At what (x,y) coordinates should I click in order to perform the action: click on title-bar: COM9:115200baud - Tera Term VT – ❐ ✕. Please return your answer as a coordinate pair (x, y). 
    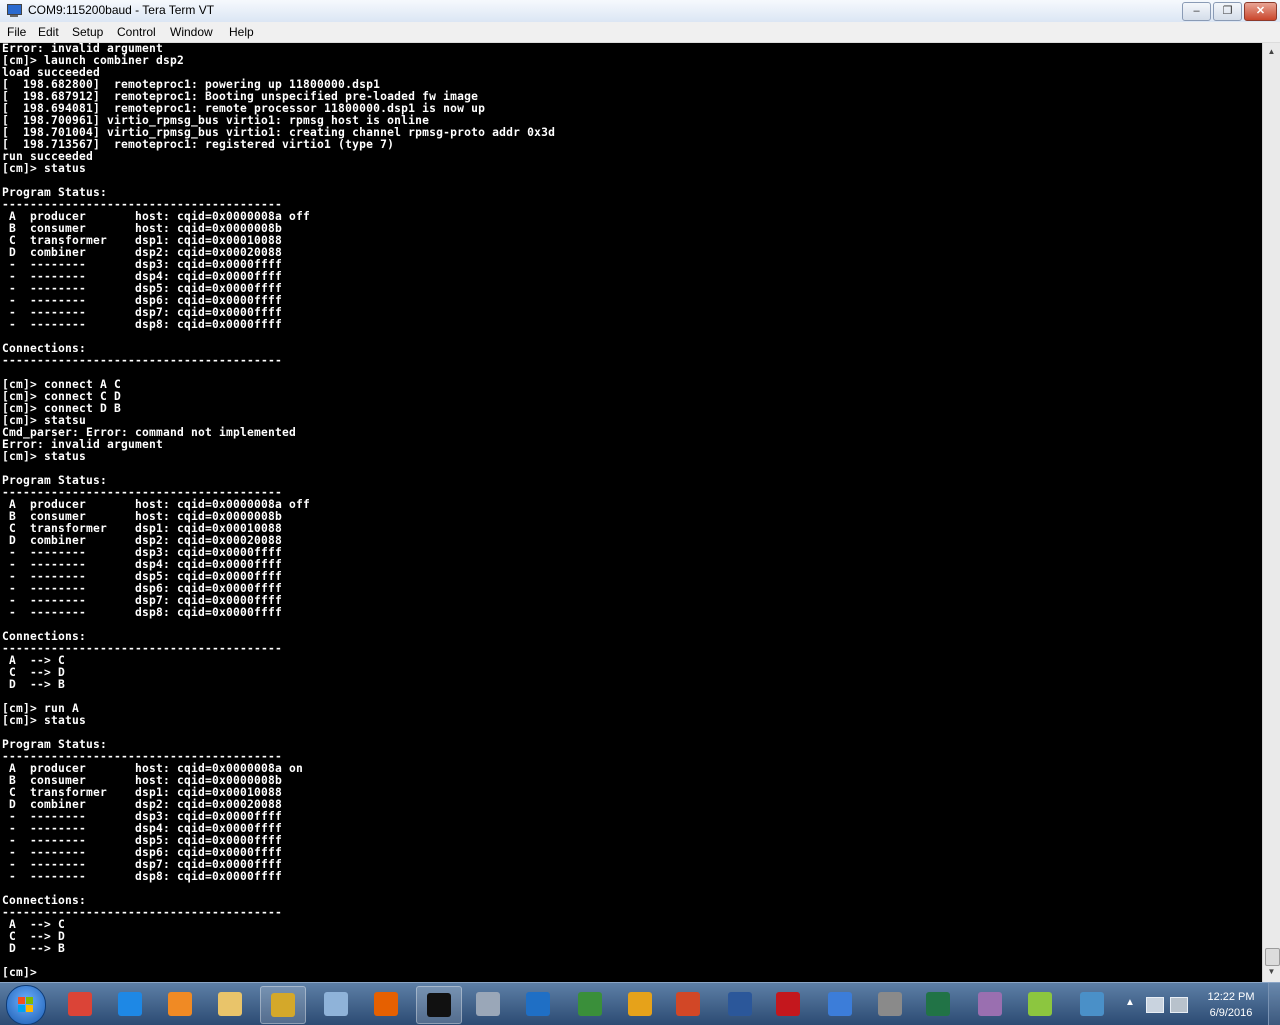
    Looking at the image, I should click on (640, 11).